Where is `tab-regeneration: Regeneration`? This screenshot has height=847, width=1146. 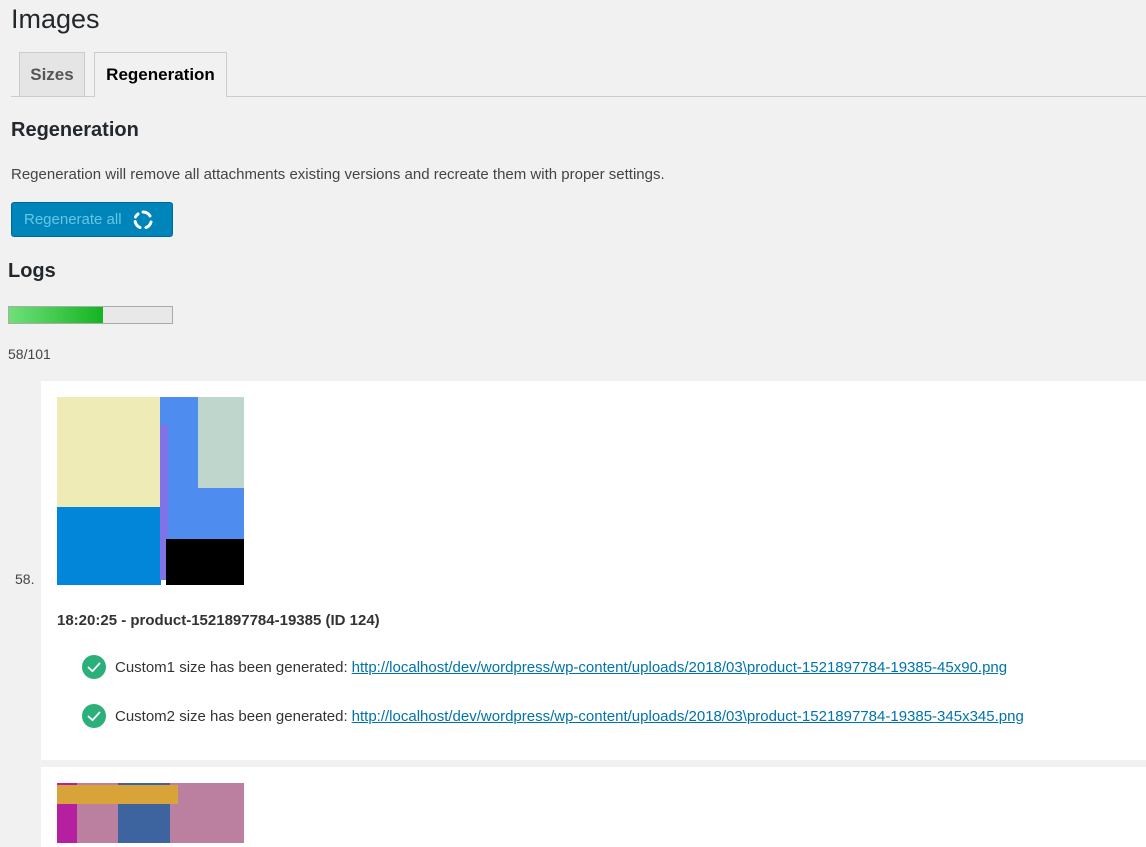
tab-regeneration: Regeneration is located at coordinates (160, 74).